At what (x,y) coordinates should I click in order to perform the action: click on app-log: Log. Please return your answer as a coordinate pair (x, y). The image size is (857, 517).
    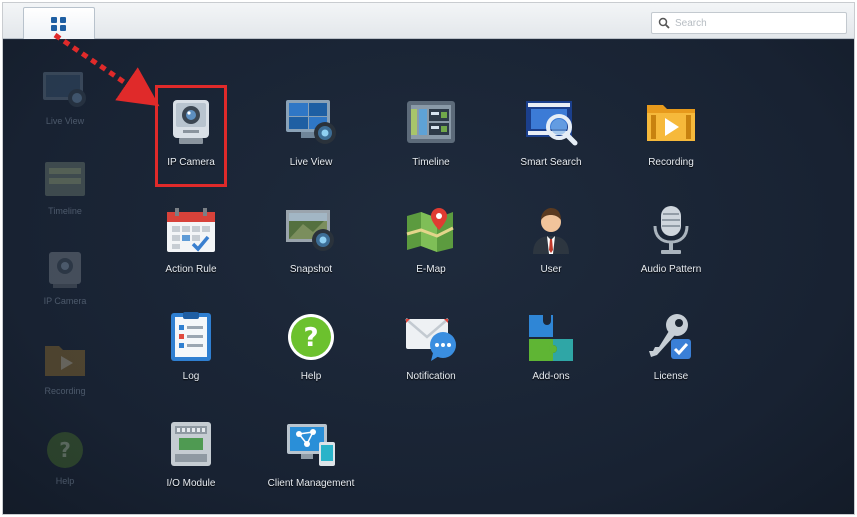
    Looking at the image, I should click on (191, 346).